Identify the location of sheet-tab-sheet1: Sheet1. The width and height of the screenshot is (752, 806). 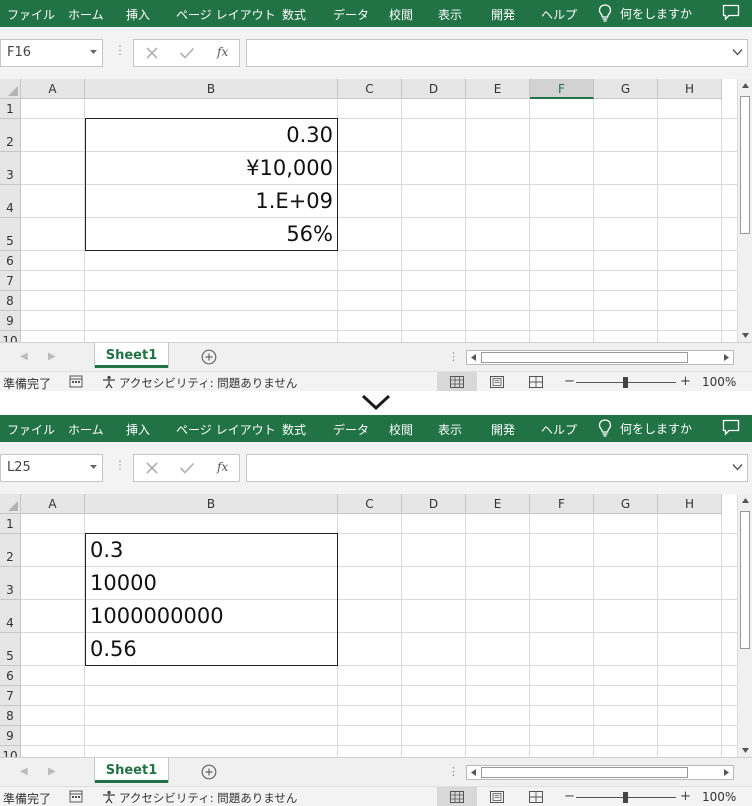
(131, 355).